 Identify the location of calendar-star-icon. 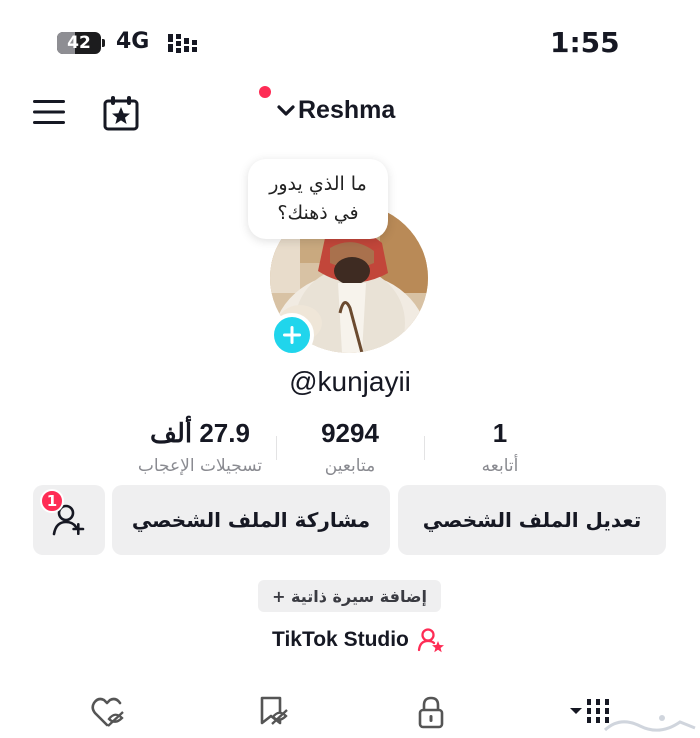
(121, 113).